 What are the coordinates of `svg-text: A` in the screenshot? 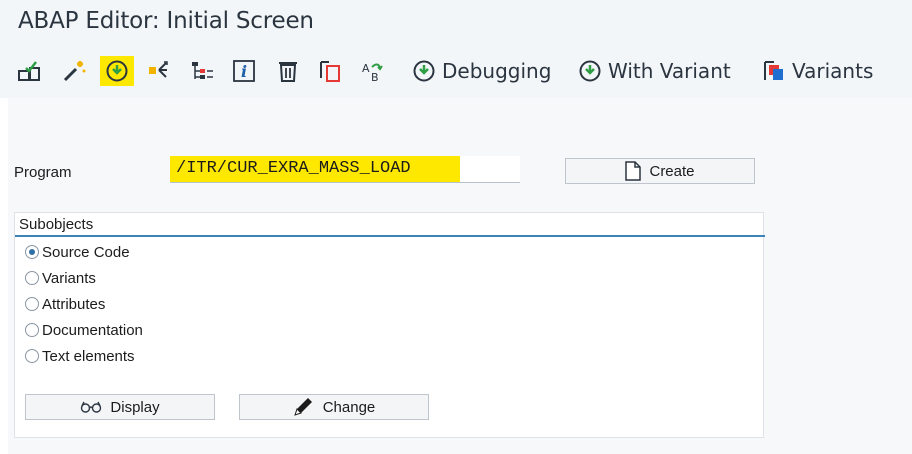 It's located at (366, 68).